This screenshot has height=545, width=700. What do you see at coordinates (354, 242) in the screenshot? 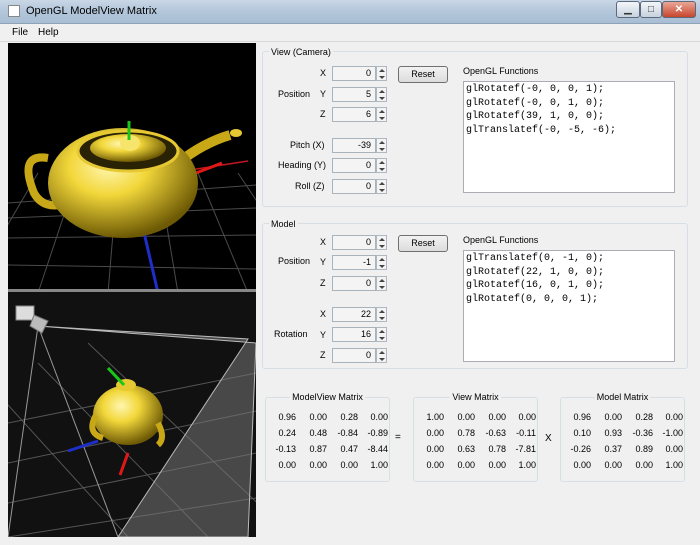
I see `model-position-x-input: 0` at bounding box center [354, 242].